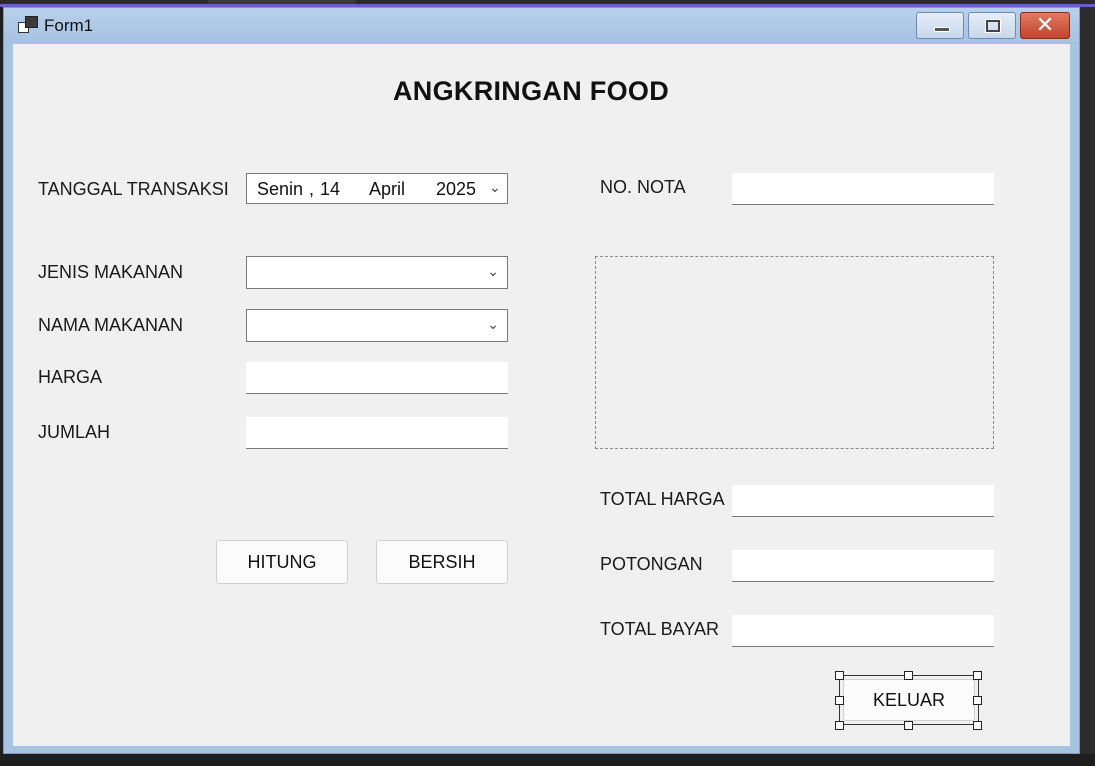 Image resolution: width=1095 pixels, height=766 pixels. I want to click on title-bar: Form1 ✕, so click(541, 26).